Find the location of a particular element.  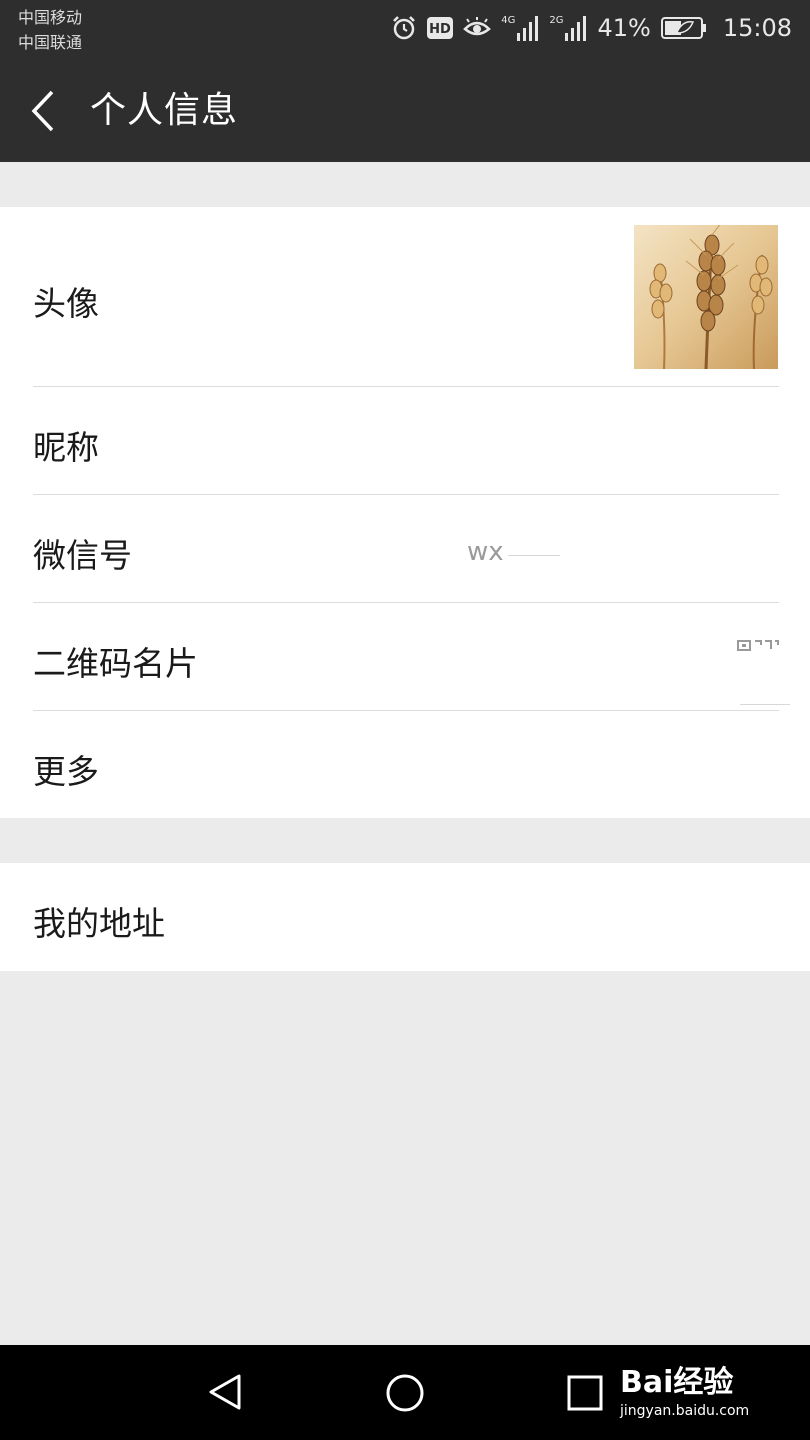

my-address-label: 我的地址 is located at coordinates (99, 923).